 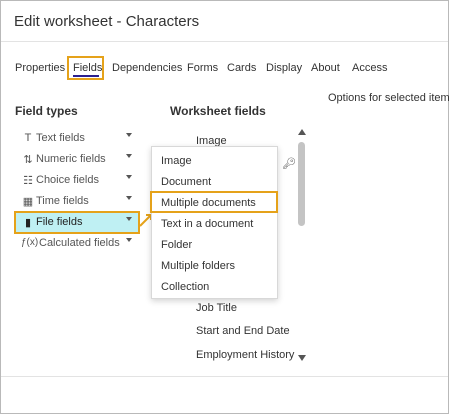 What do you see at coordinates (198, 266) in the screenshot?
I see `menu-item-multiple-folders: Multiple folders` at bounding box center [198, 266].